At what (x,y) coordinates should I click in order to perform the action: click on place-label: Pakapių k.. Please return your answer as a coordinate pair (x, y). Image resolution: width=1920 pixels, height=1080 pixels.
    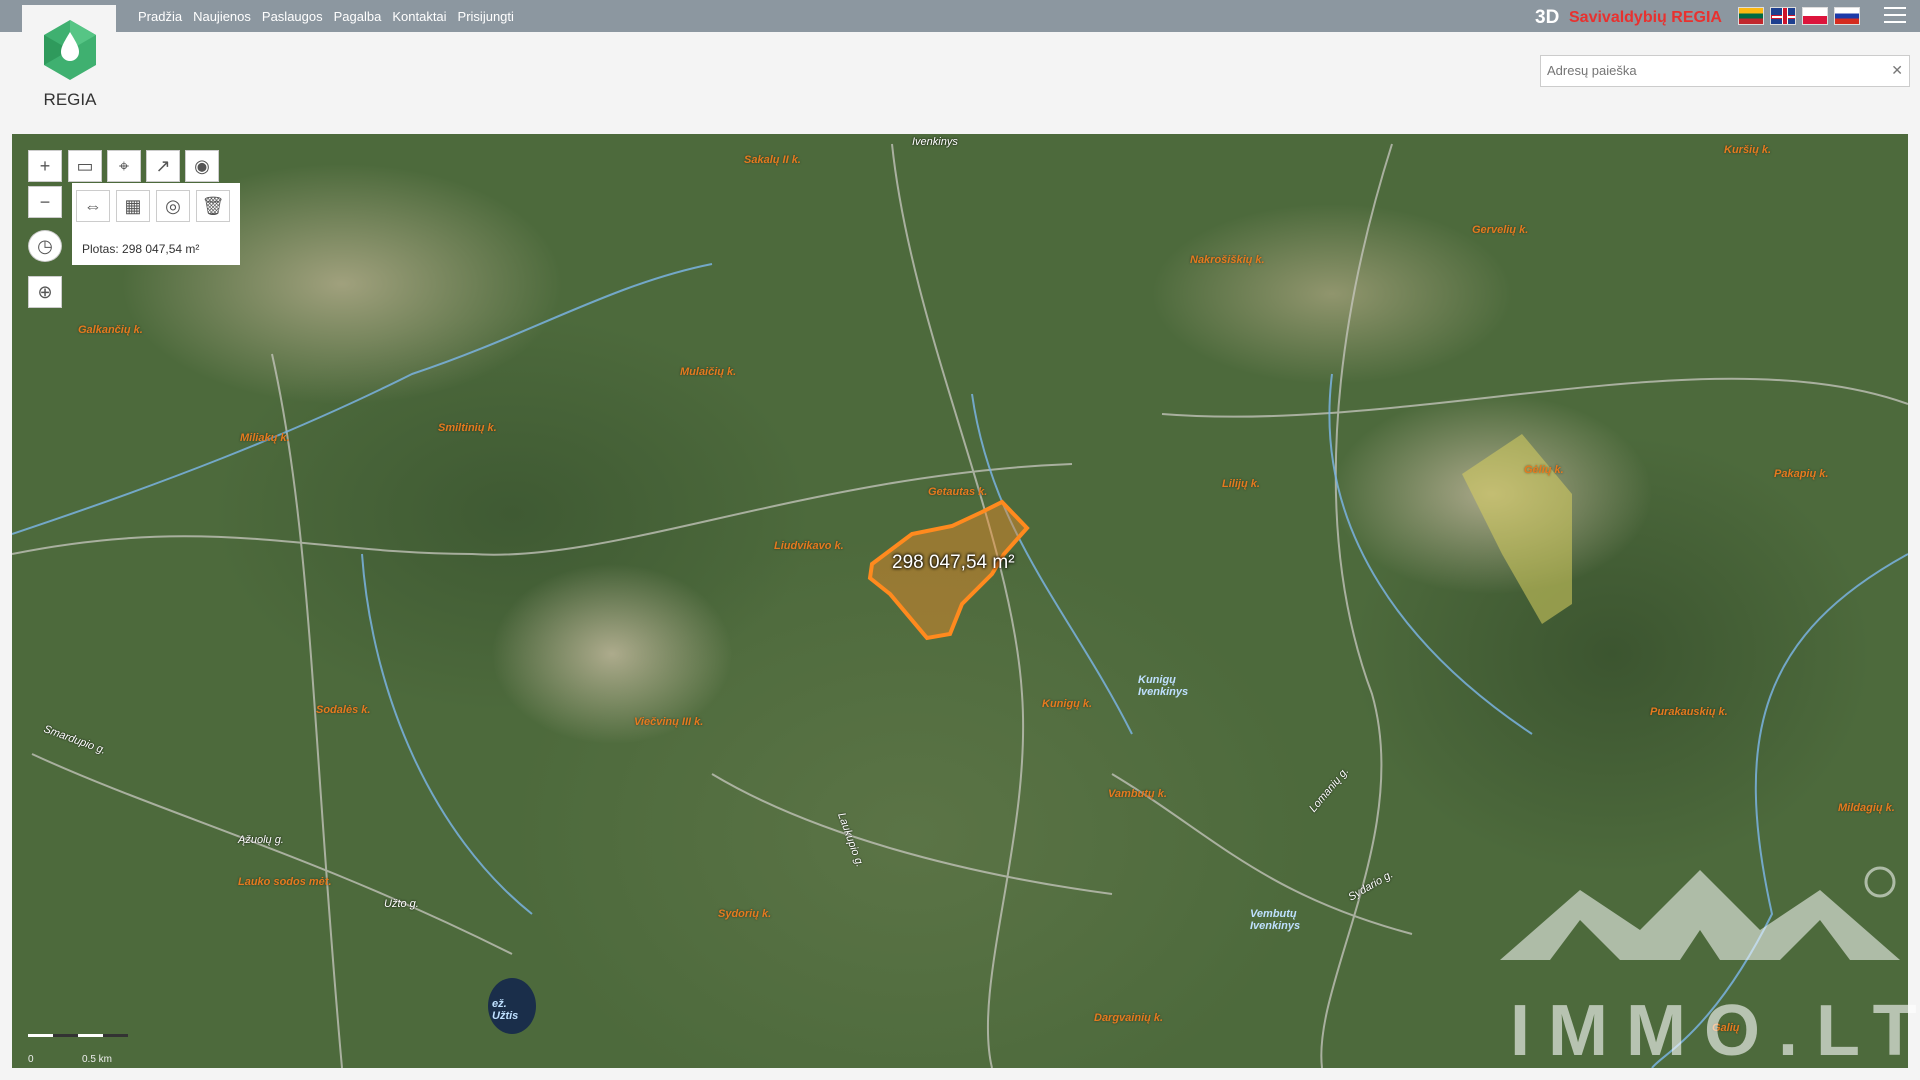
    Looking at the image, I should click on (1801, 474).